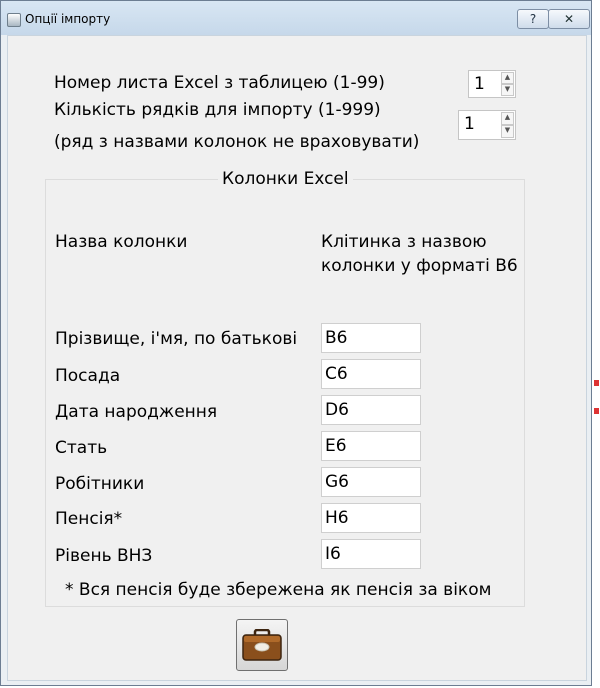 This screenshot has height=688, width=600. I want to click on cell-input-full-name: B6, so click(371, 338).